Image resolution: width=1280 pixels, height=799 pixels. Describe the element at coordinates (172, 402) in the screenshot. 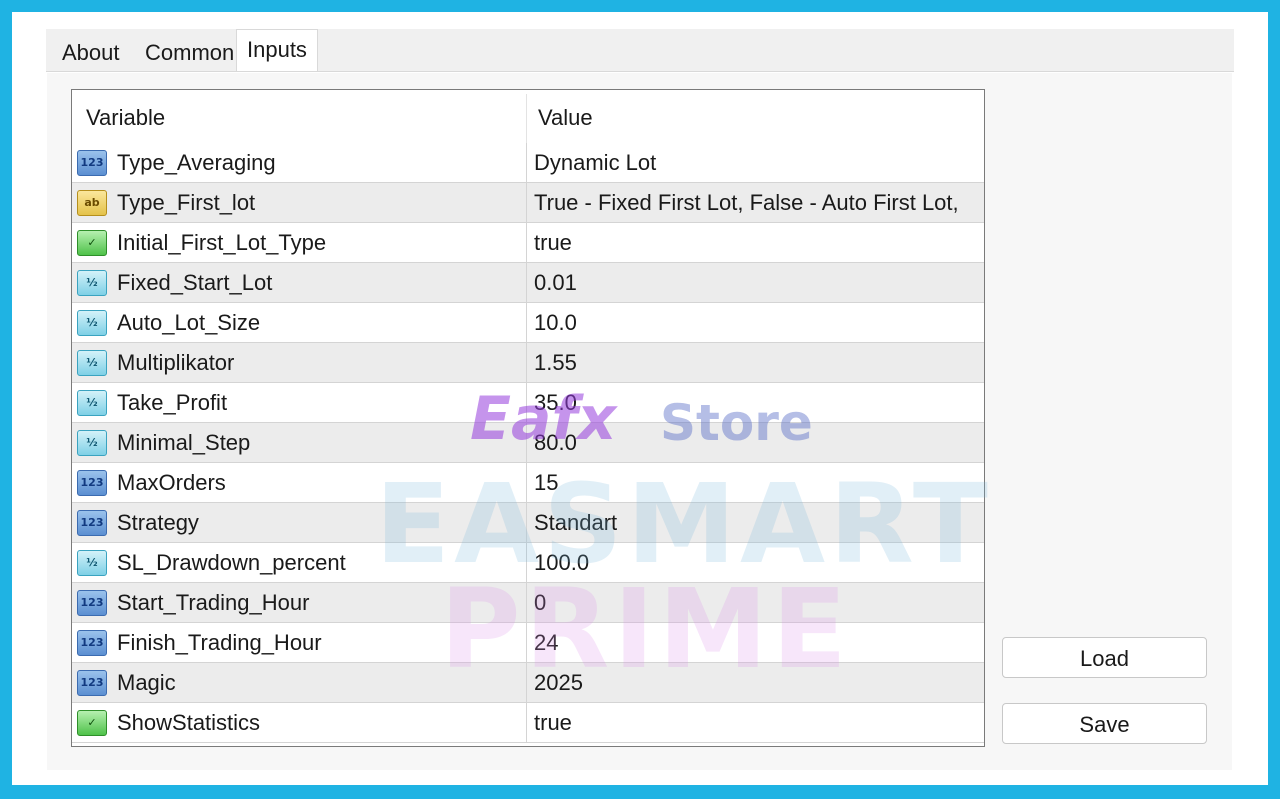

I see `variable-name: Take_Profit` at that location.